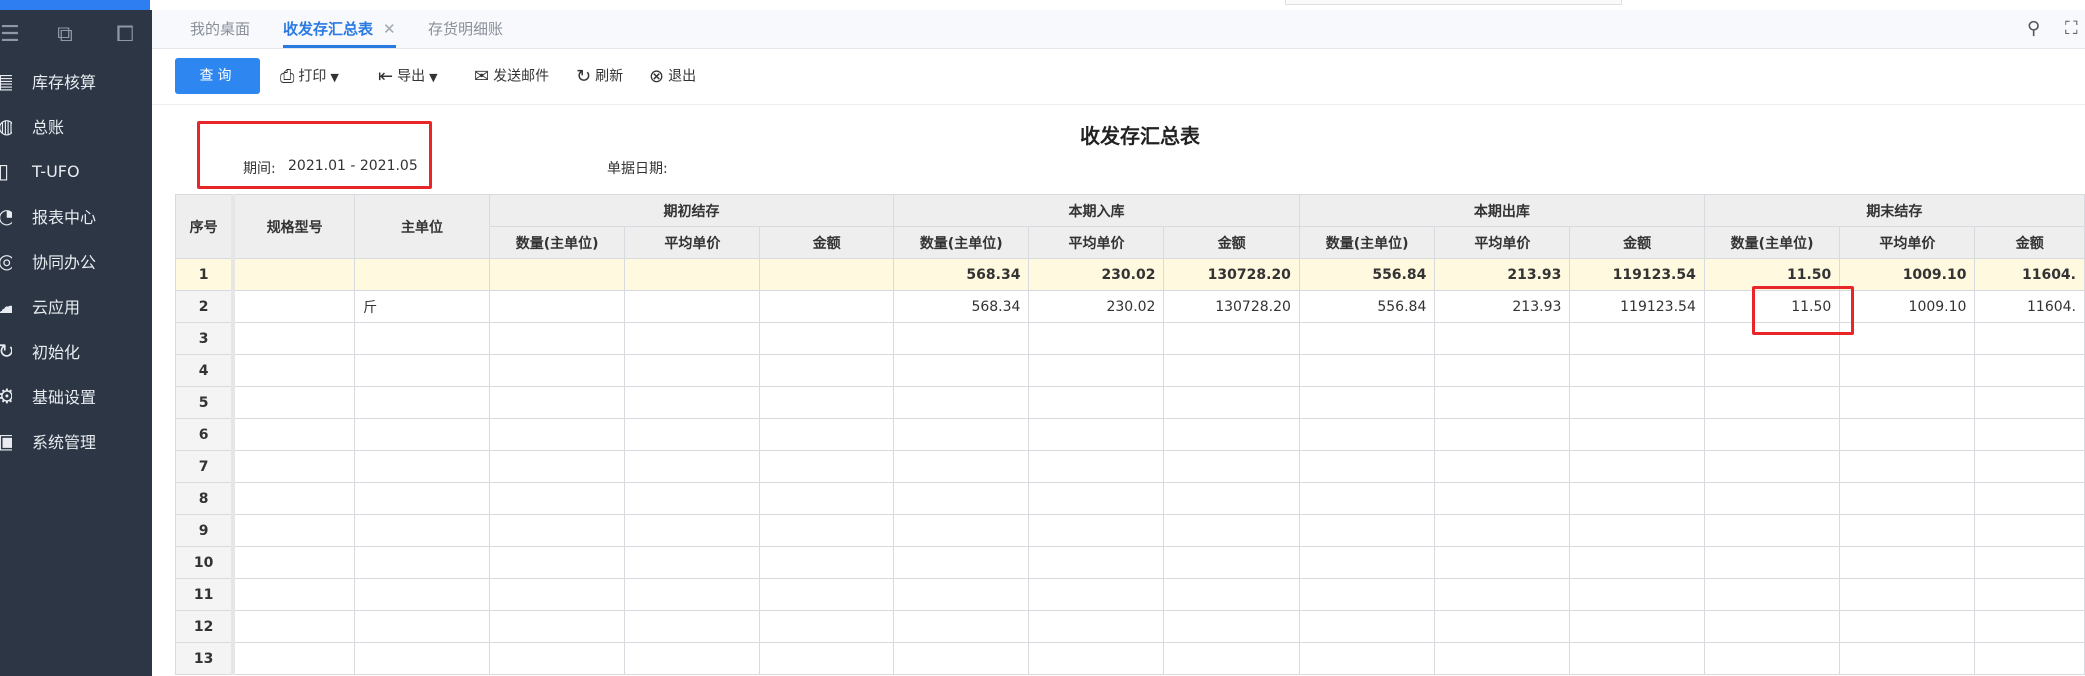 This screenshot has height=676, width=2085. What do you see at coordinates (217, 76) in the screenshot?
I see `query-button: 查询` at bounding box center [217, 76].